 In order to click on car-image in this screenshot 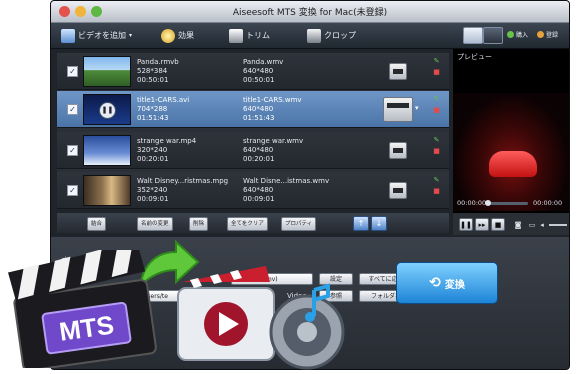, I will do `click(513, 164)`.